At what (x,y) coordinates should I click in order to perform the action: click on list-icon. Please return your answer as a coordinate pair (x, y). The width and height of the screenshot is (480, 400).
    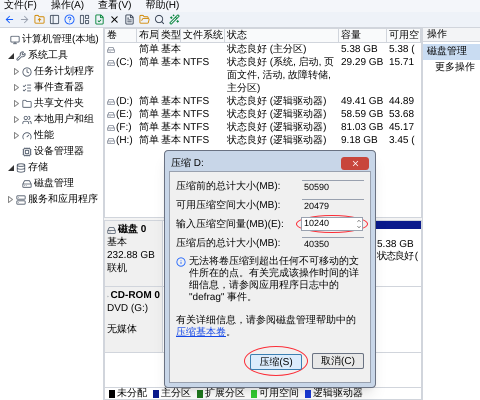
    Looking at the image, I should click on (27, 87).